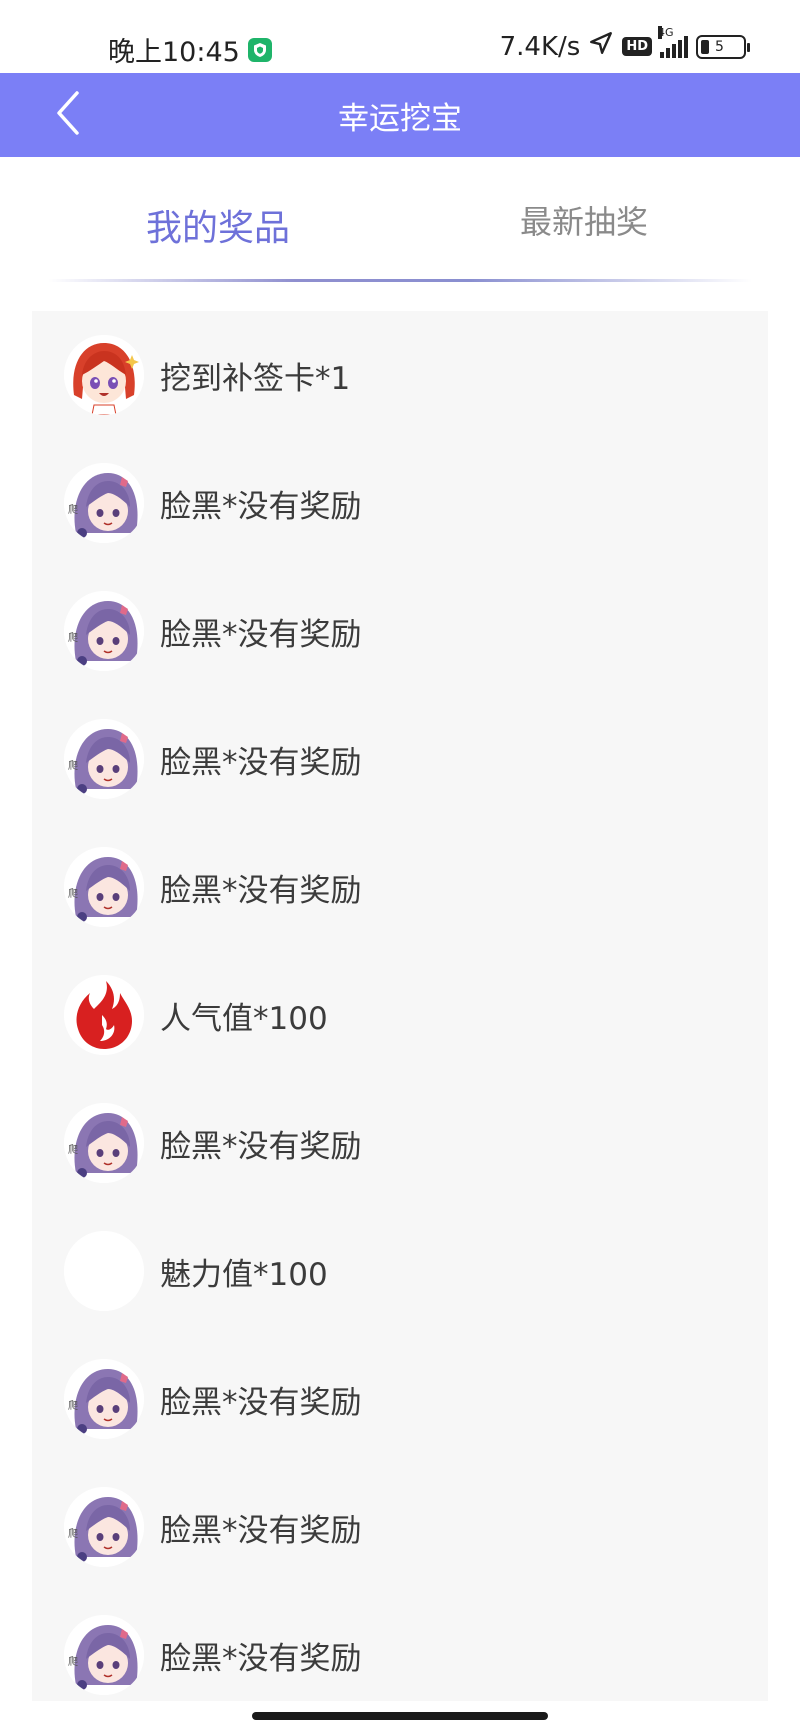  Describe the element at coordinates (104, 1271) in the screenshot. I see `blank-avatar` at that location.